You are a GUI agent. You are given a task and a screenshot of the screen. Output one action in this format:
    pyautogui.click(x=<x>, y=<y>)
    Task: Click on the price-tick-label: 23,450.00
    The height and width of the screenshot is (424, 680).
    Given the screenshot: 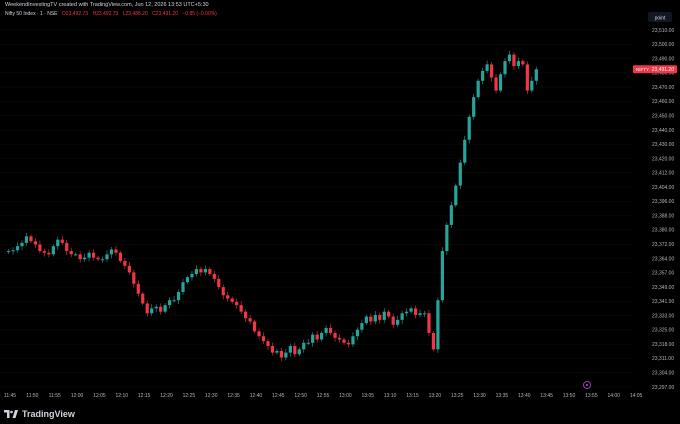 What is the action you would take?
    pyautogui.click(x=663, y=116)
    